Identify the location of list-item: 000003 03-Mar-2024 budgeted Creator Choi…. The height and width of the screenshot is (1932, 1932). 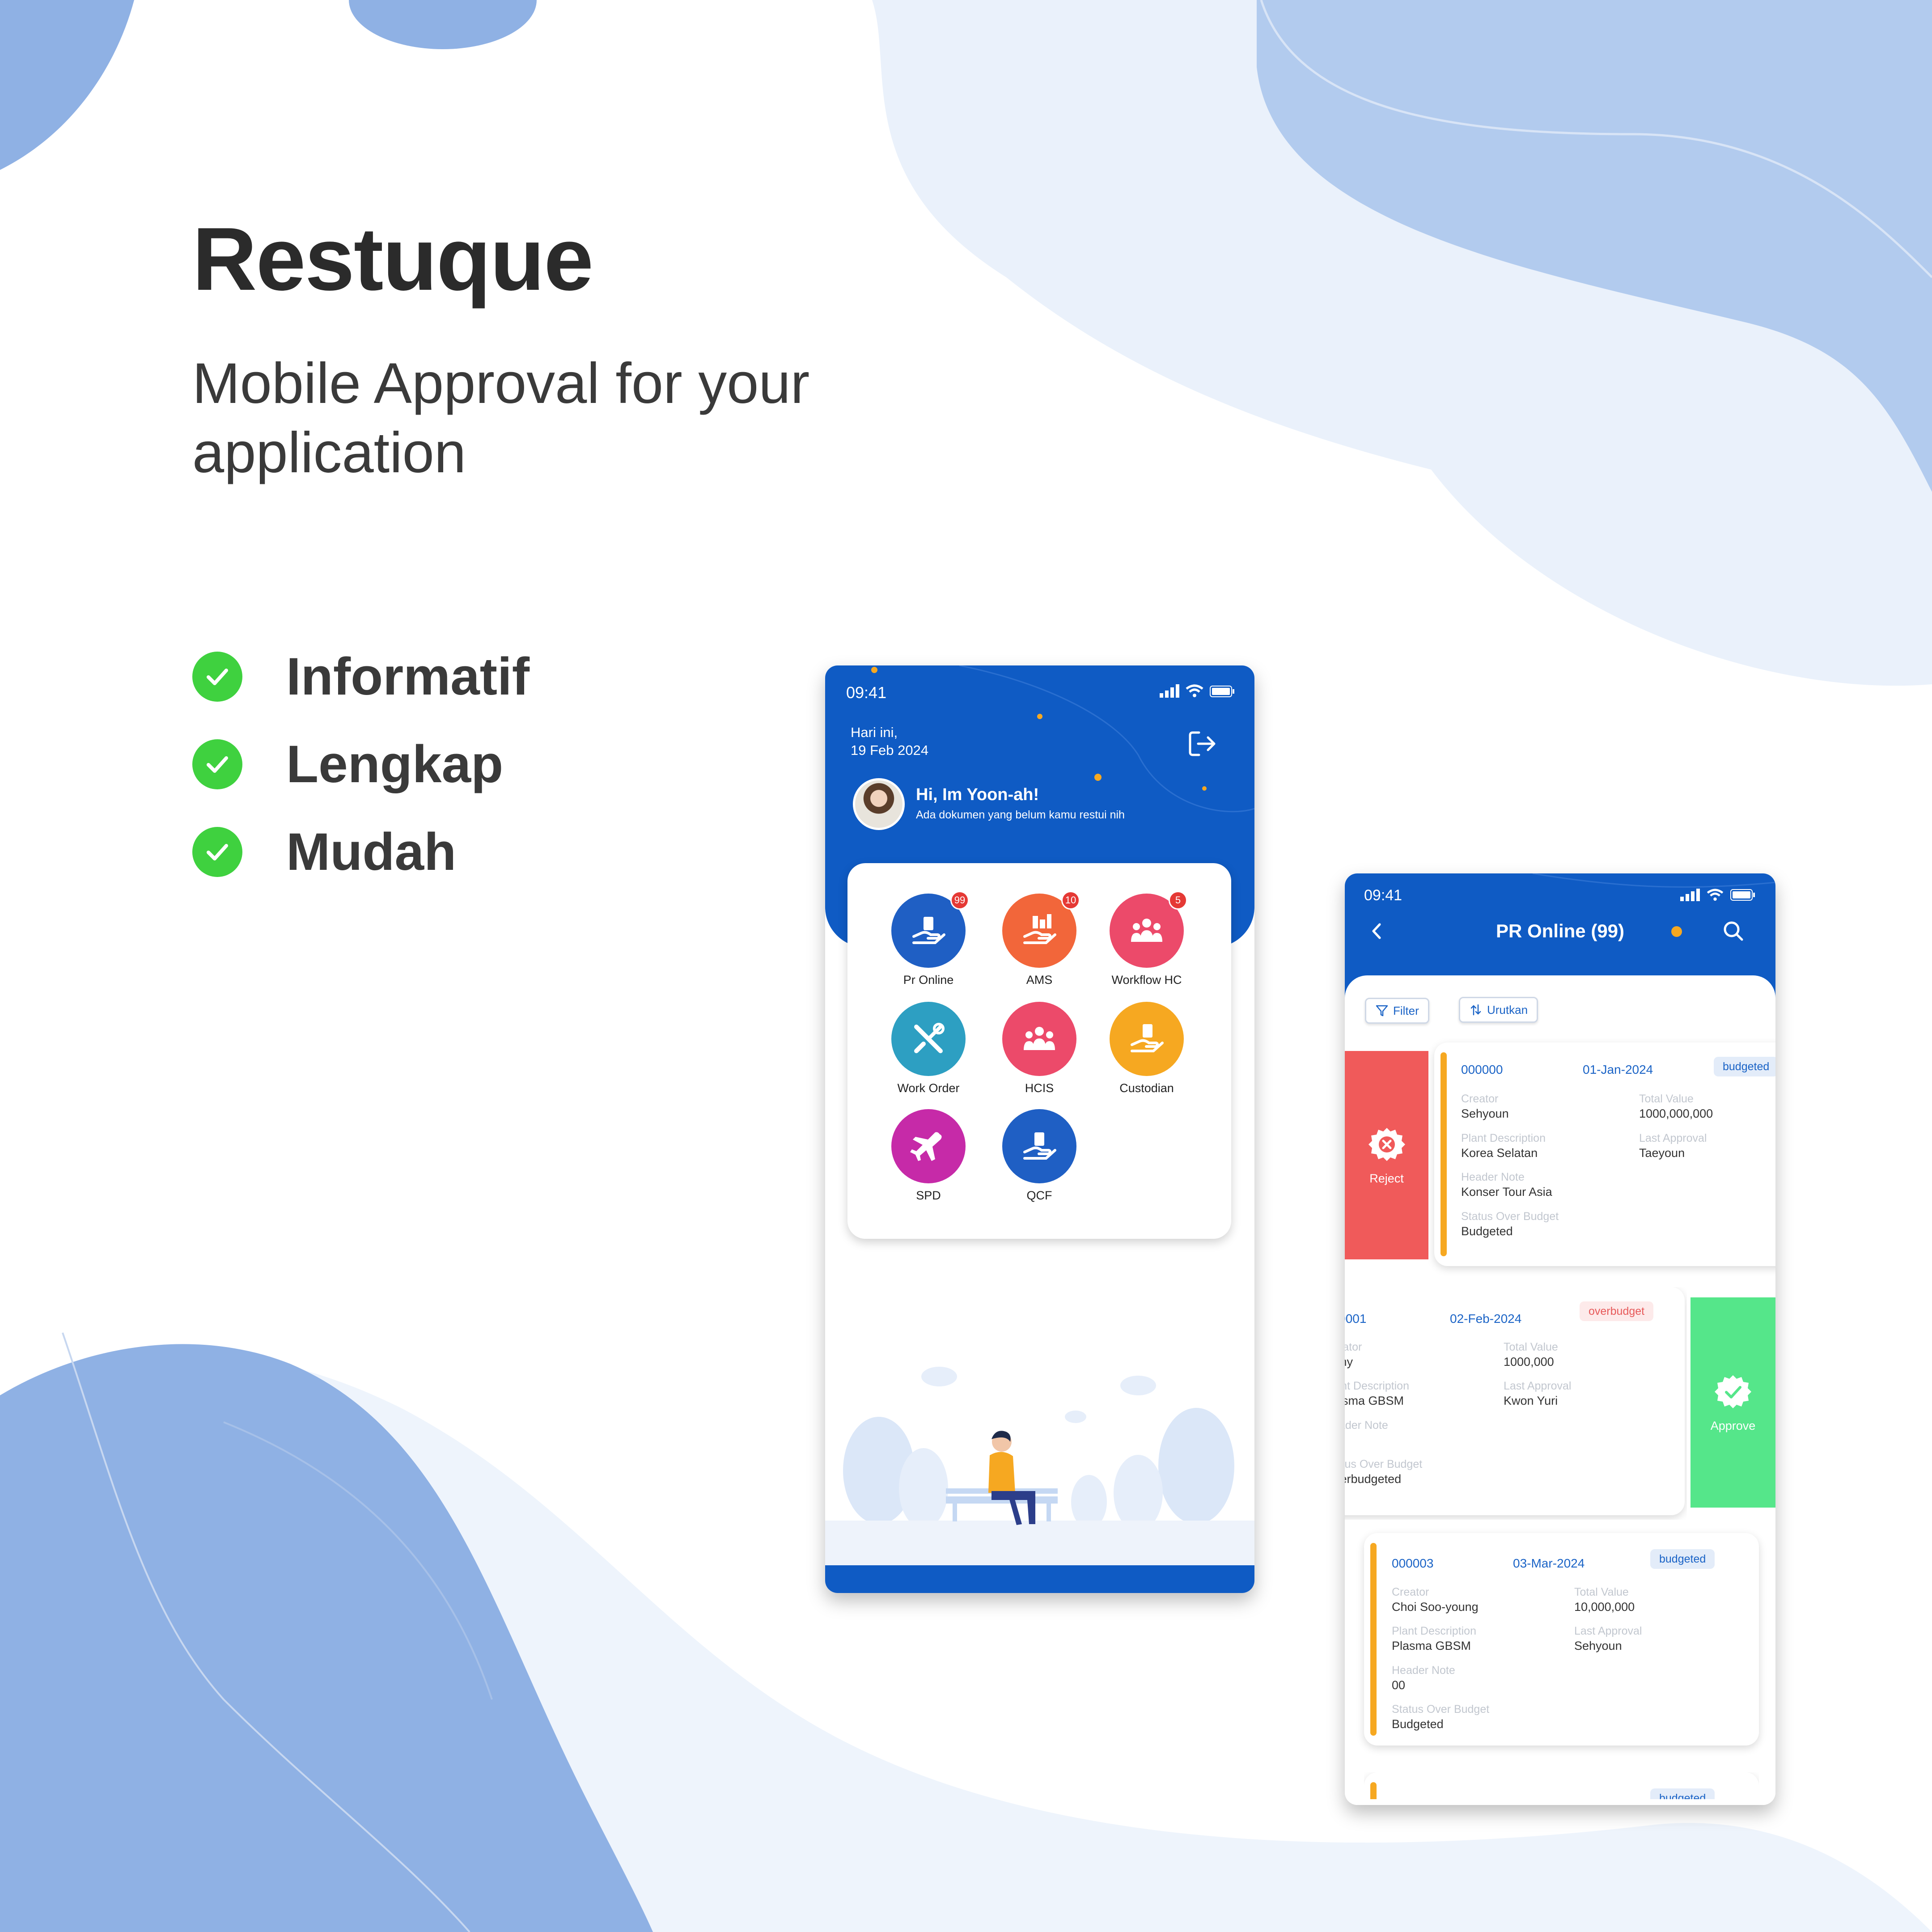
(1561, 1639).